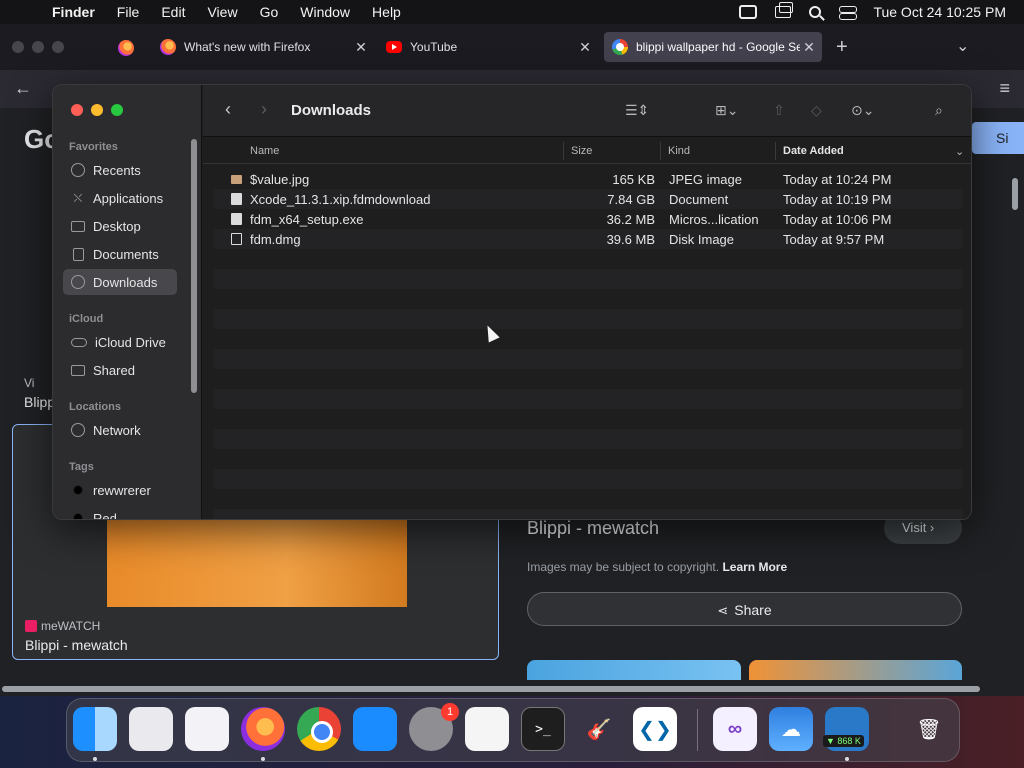 Image resolution: width=1024 pixels, height=768 pixels. Describe the element at coordinates (1015, 194) in the screenshot. I see `page-vertical-scrollbar` at that location.